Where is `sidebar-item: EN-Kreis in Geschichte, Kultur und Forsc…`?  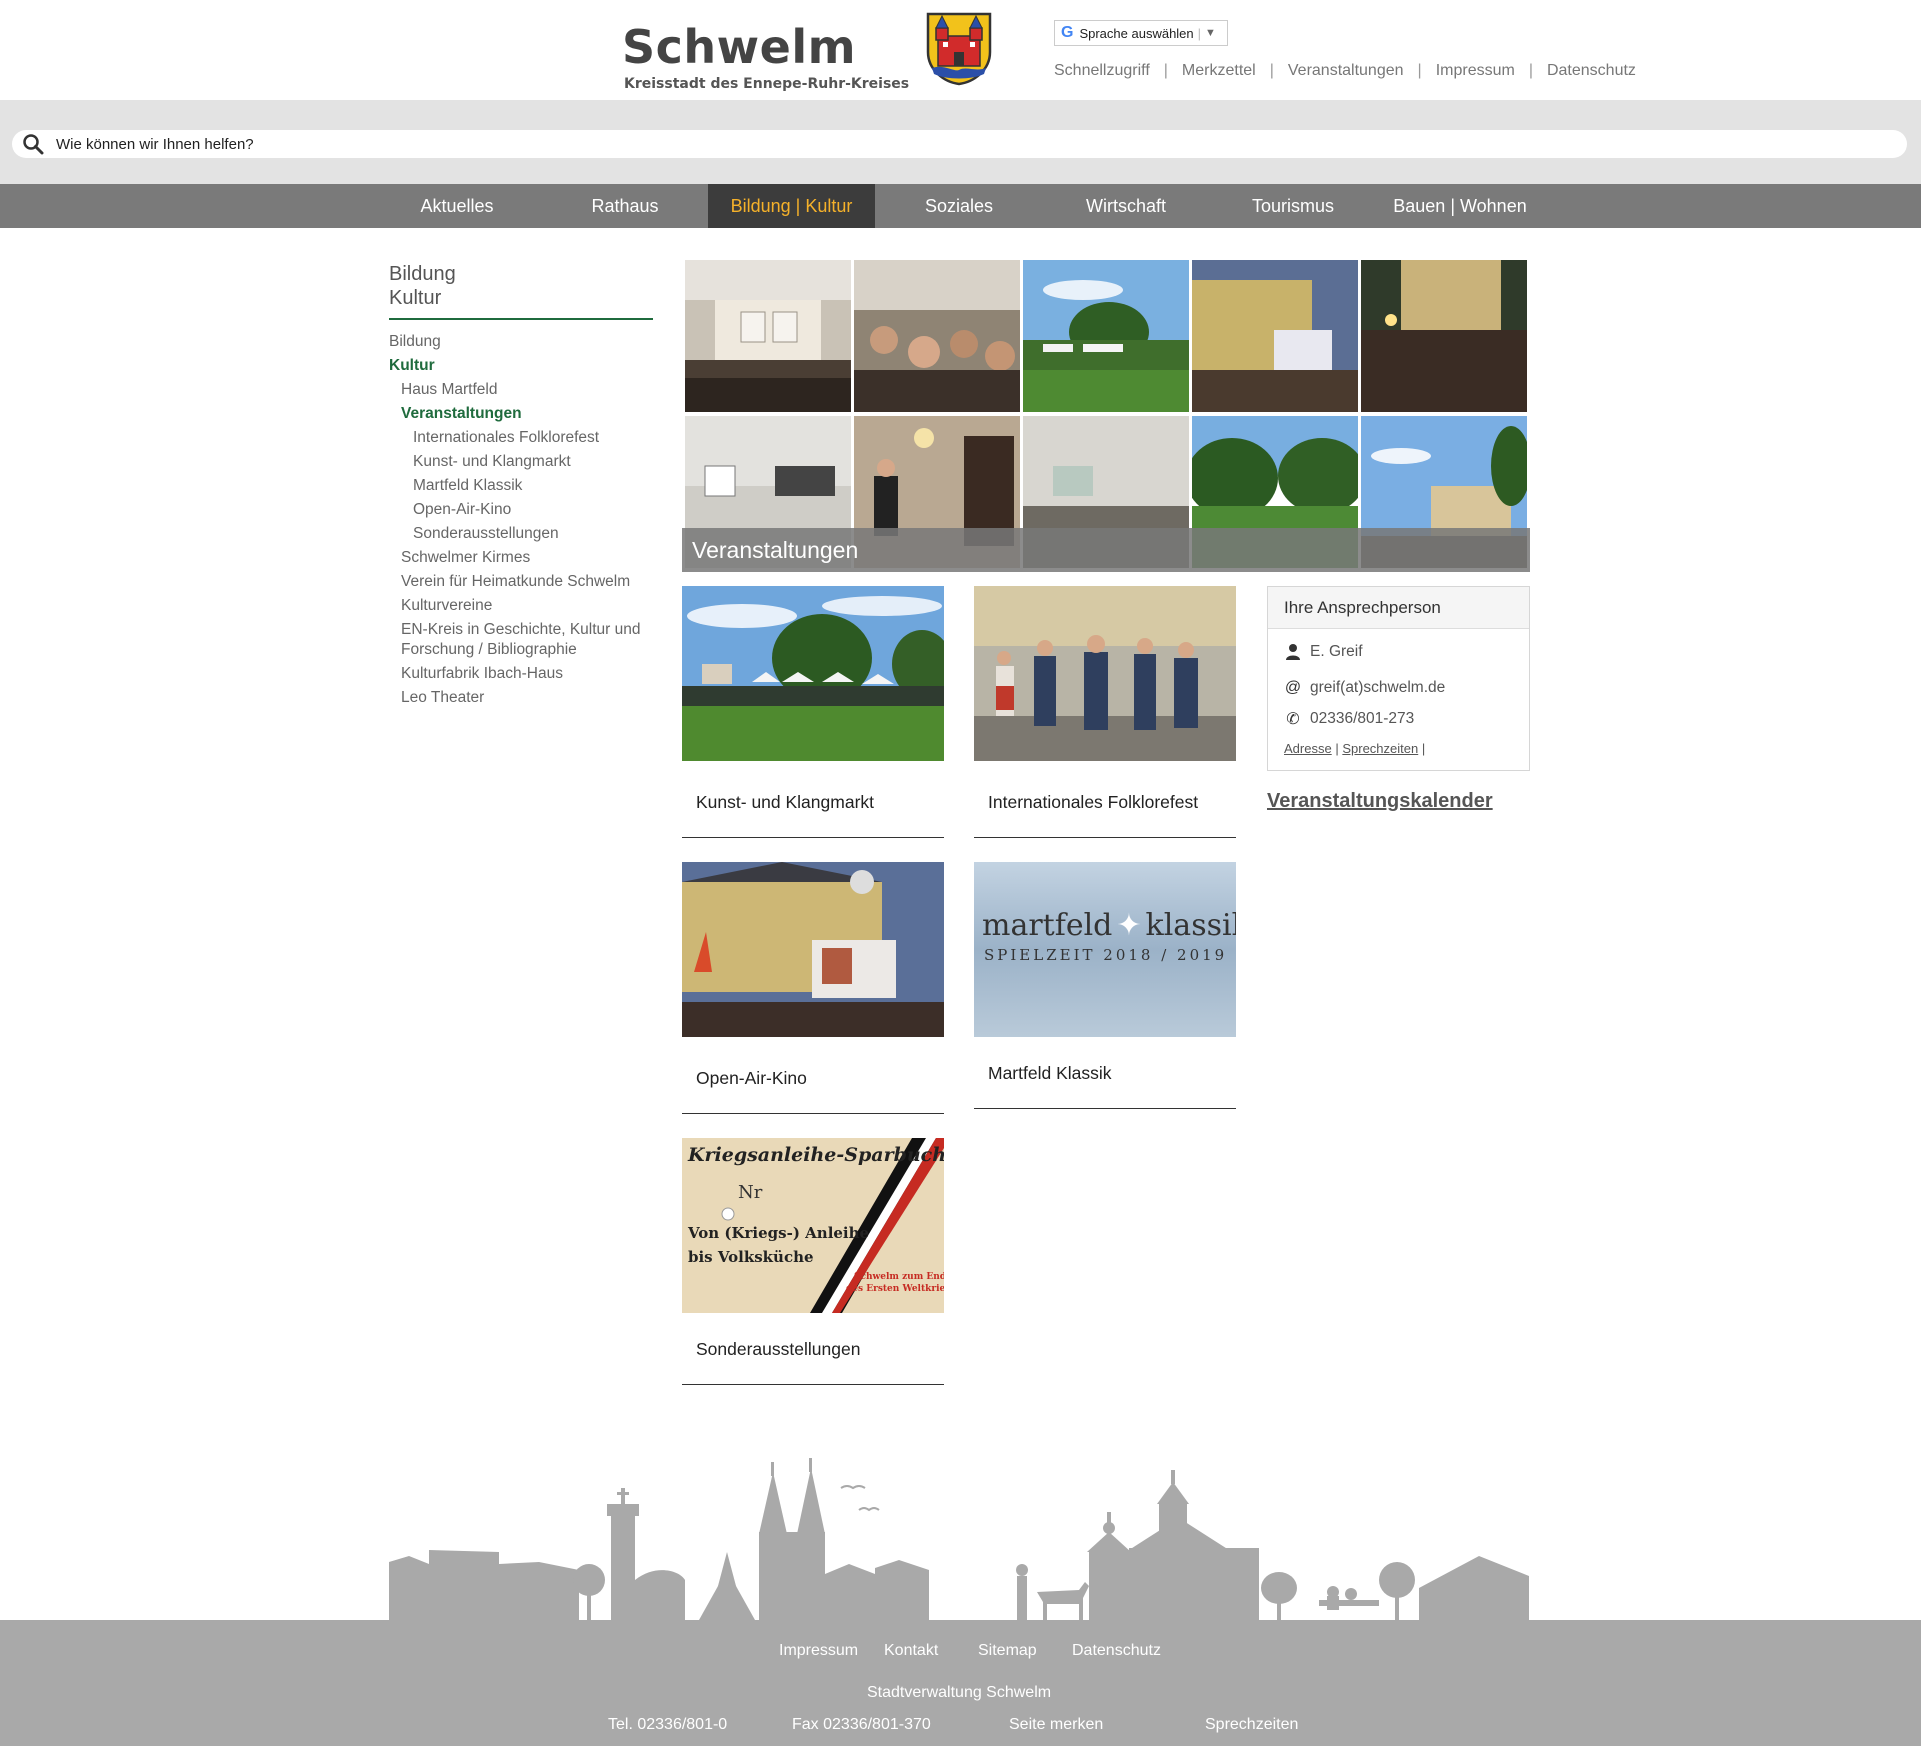 sidebar-item: EN-Kreis in Geschichte, Kultur und Forsc… is located at coordinates (521, 640).